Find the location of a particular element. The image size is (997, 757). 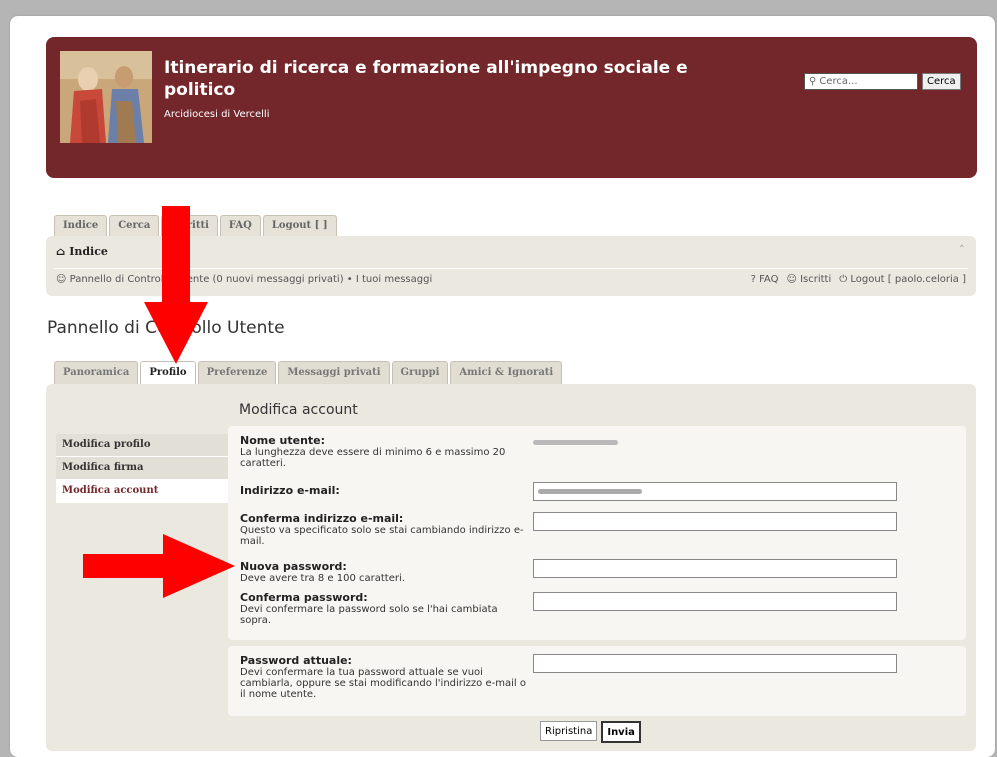

site-logo is located at coordinates (106, 97).